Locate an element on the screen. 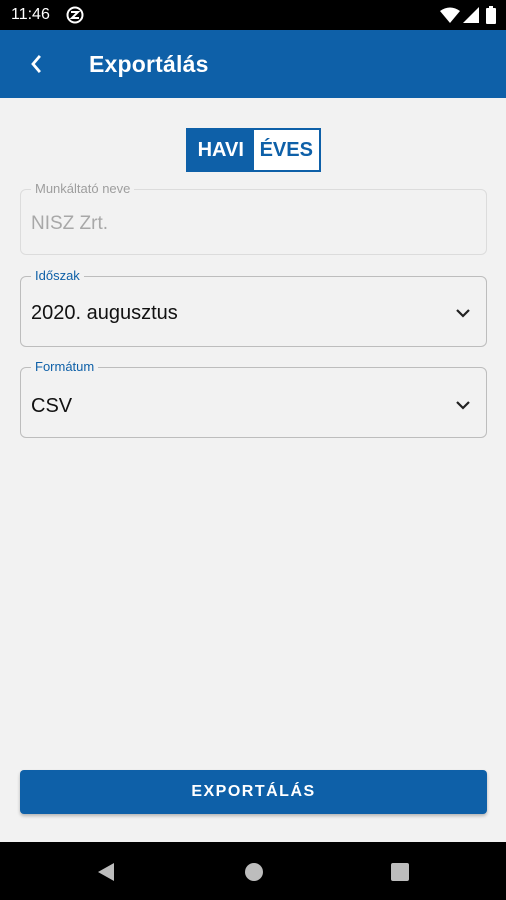  recents-square-icon is located at coordinates (400, 872).